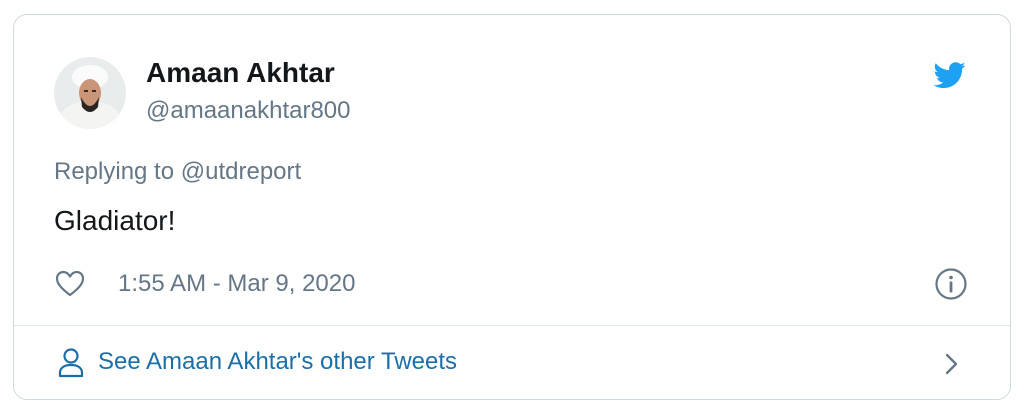  What do you see at coordinates (115, 220) in the screenshot?
I see `tweet-text: Gladiator!` at bounding box center [115, 220].